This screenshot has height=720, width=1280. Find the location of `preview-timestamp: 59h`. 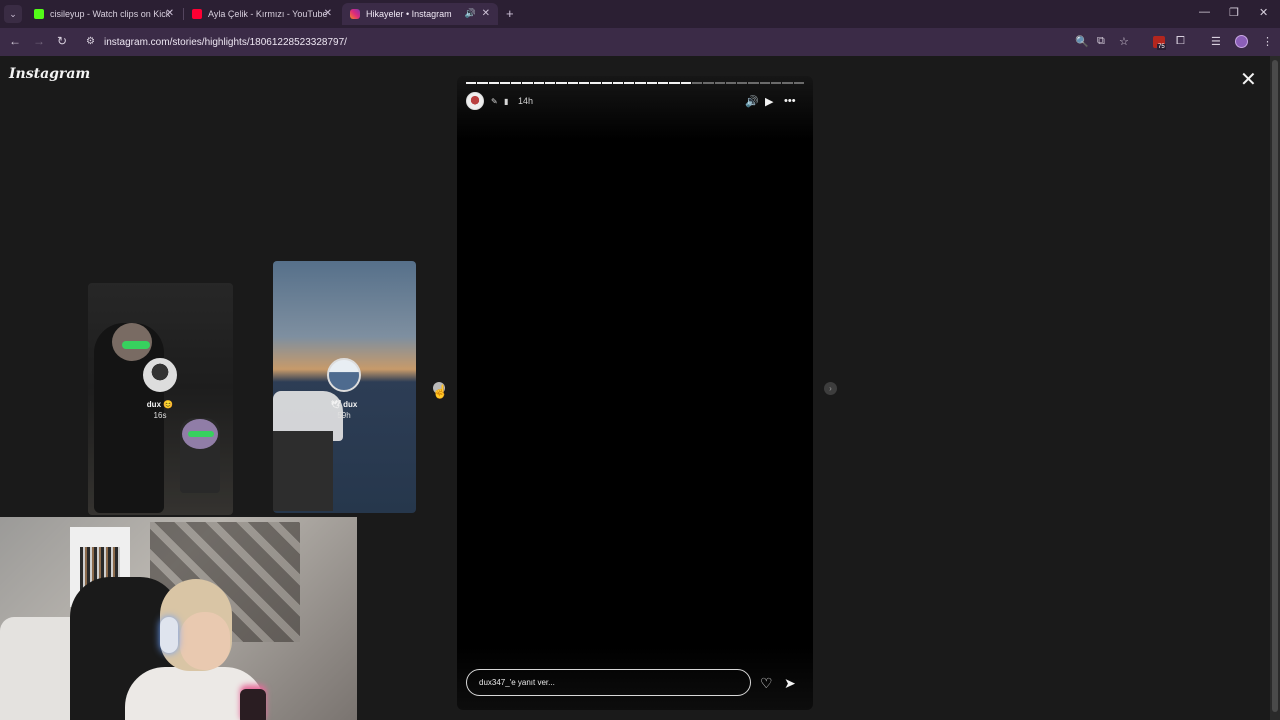

preview-timestamp: 59h is located at coordinates (344, 415).